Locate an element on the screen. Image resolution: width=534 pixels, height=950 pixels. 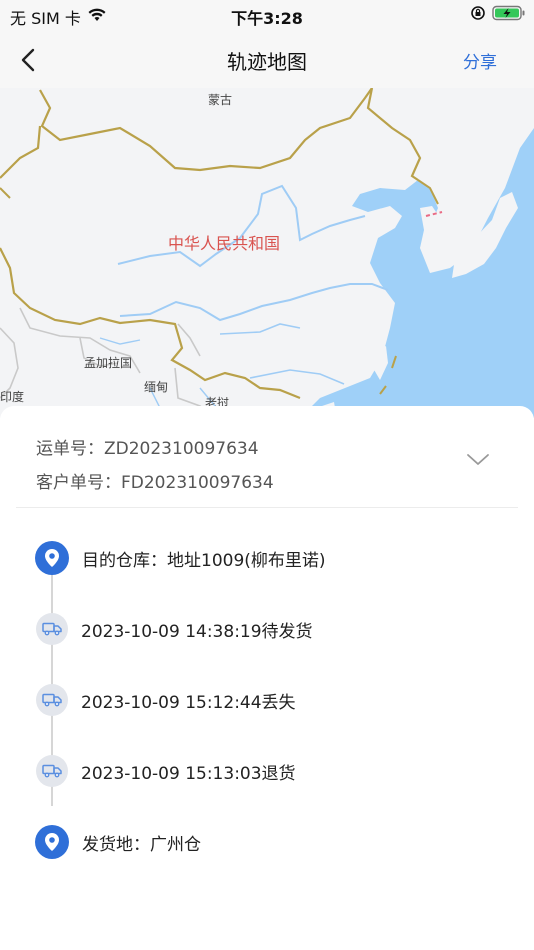
share-button: 分享 is located at coordinates (480, 60).